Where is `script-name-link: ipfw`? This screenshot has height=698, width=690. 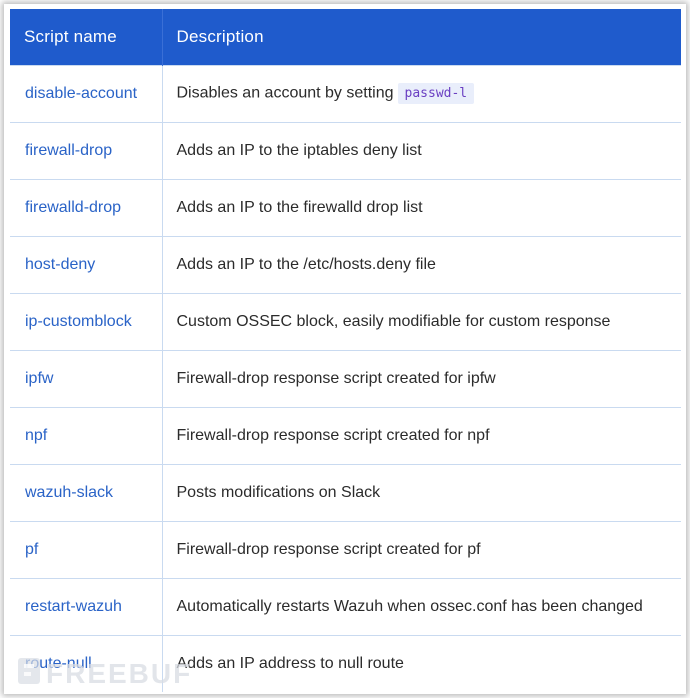
script-name-link: ipfw is located at coordinates (86, 378).